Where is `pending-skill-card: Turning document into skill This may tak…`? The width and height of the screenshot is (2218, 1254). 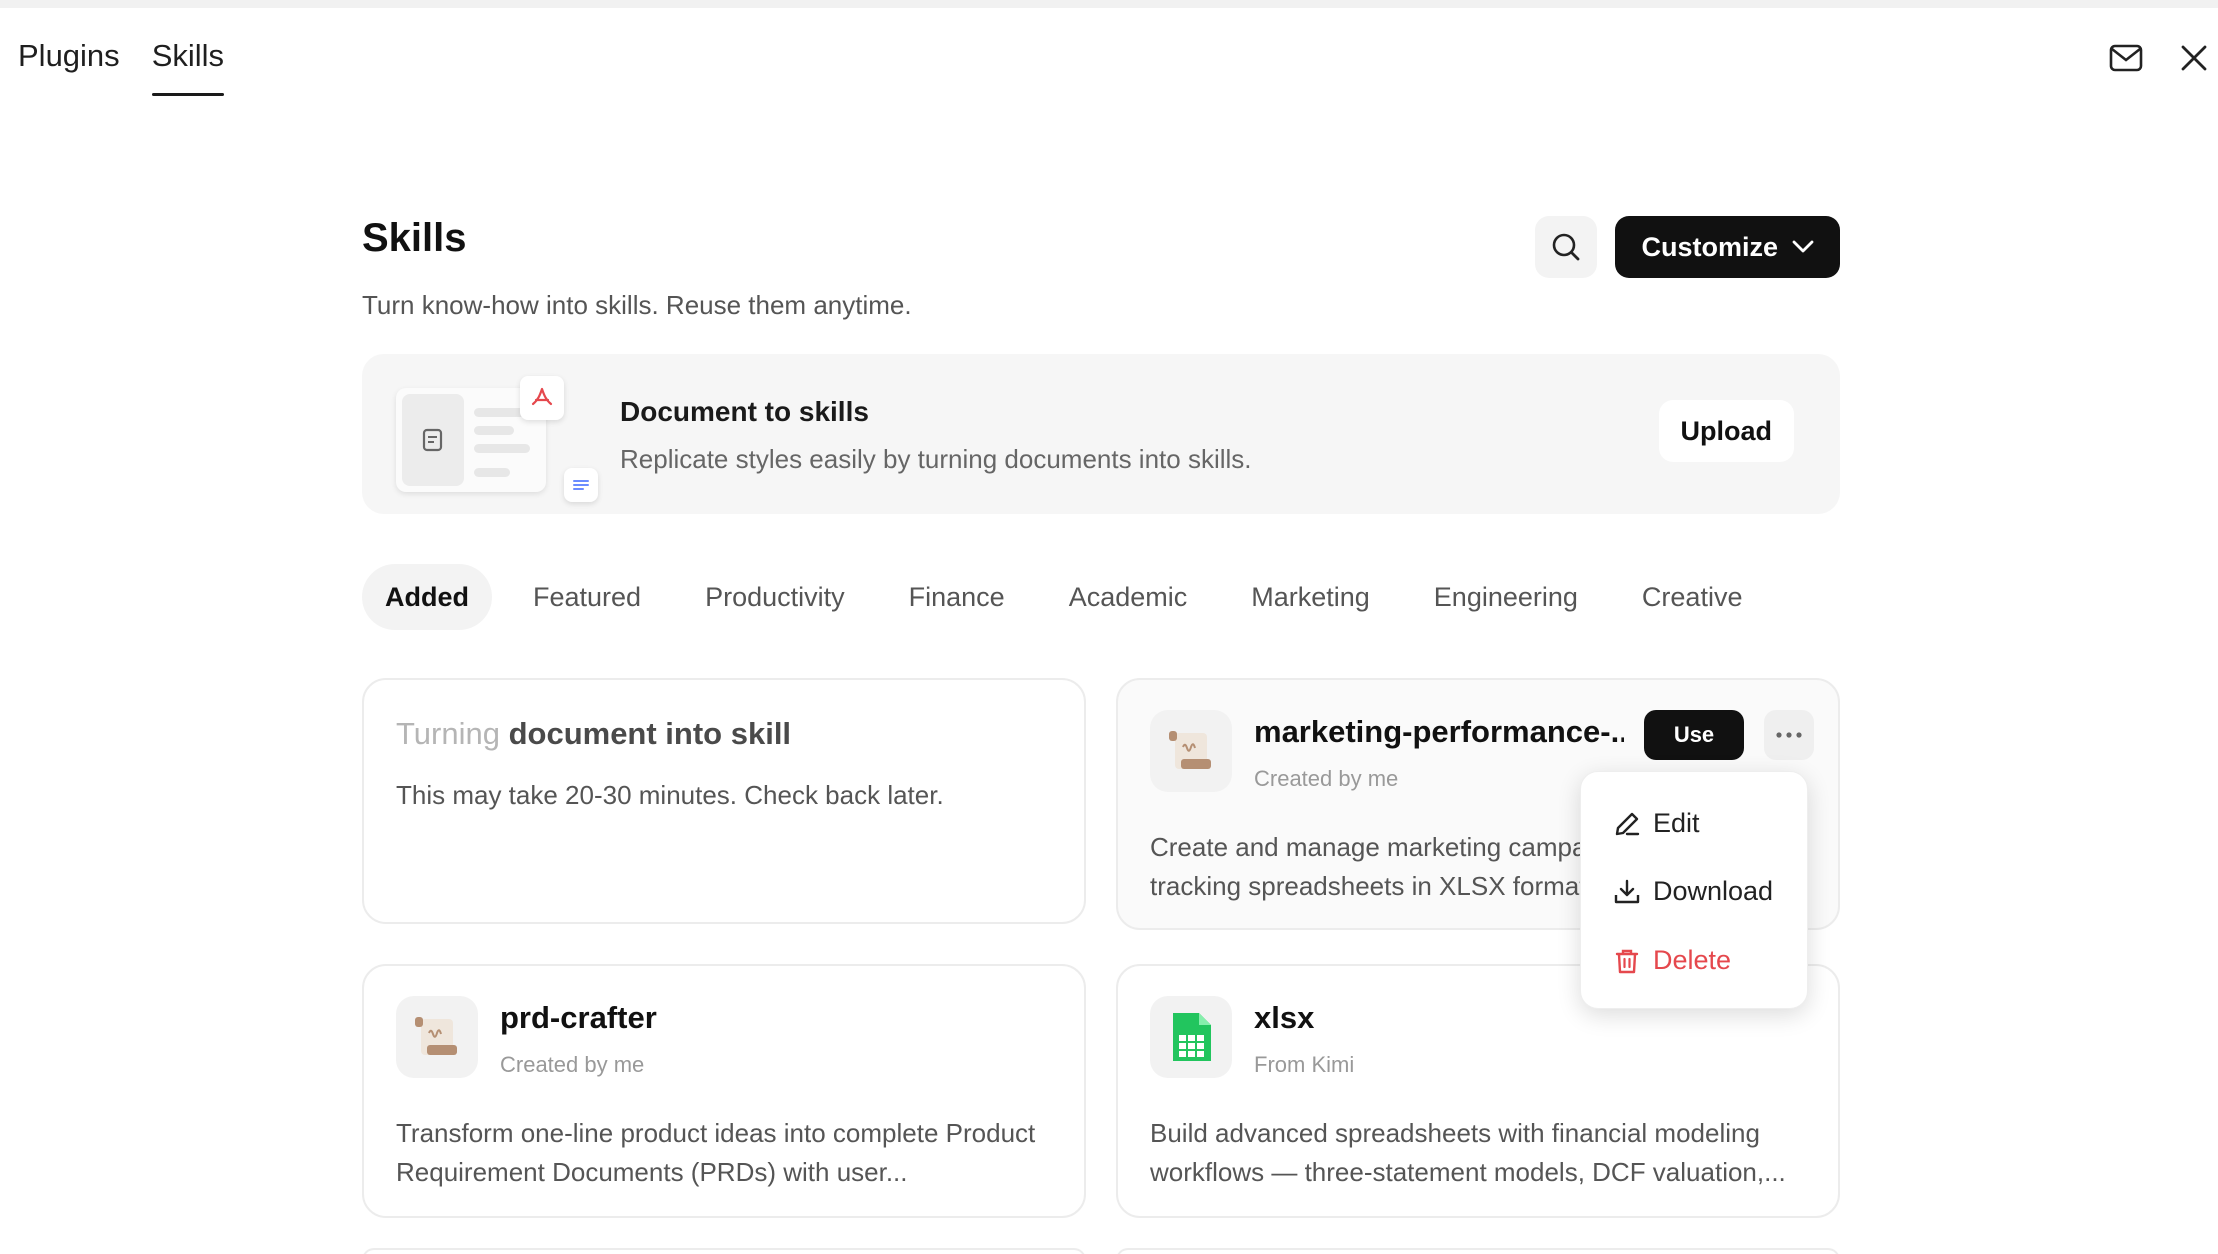 pending-skill-card: Turning document into skill This may tak… is located at coordinates (724, 801).